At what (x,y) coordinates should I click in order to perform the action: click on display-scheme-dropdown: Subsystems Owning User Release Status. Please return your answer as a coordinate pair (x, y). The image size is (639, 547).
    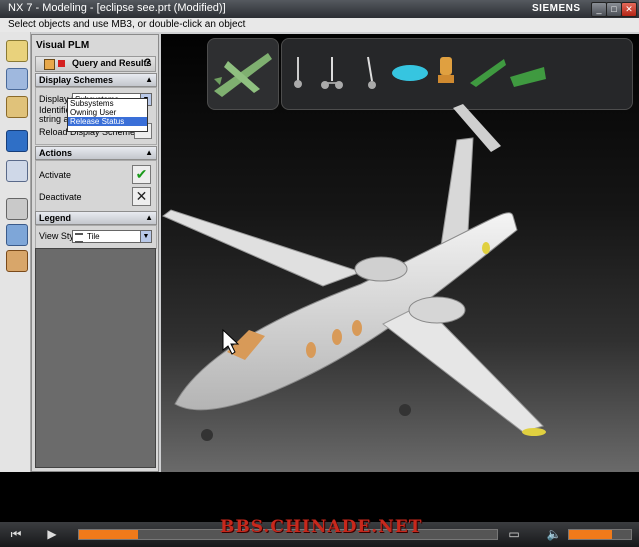
    Looking at the image, I should click on (107, 115).